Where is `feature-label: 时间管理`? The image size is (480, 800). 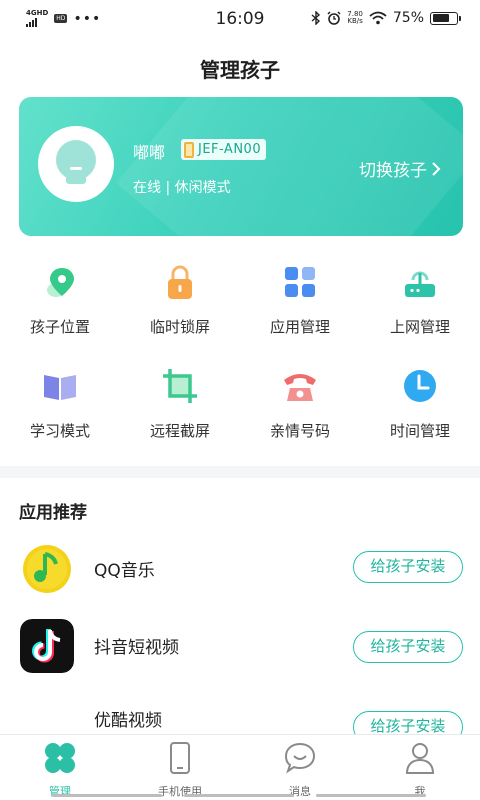 feature-label: 时间管理 is located at coordinates (419, 431).